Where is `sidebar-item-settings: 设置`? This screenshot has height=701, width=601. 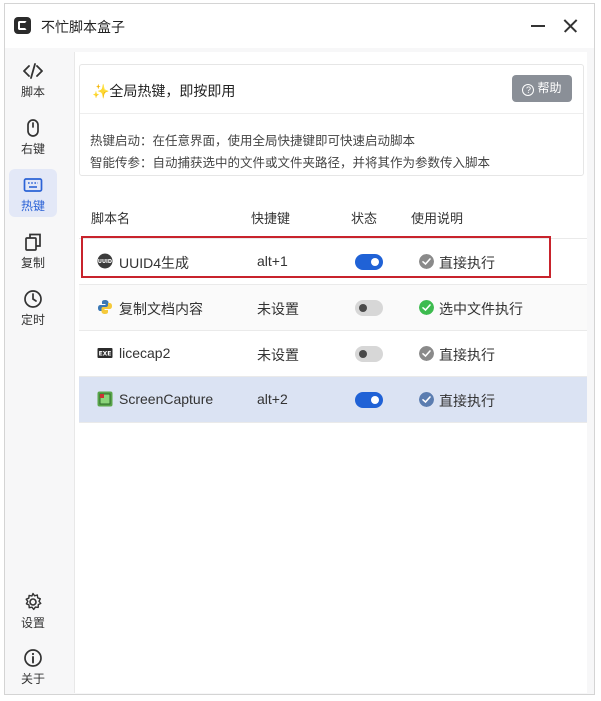
sidebar-item-settings: 设置 is located at coordinates (33, 610).